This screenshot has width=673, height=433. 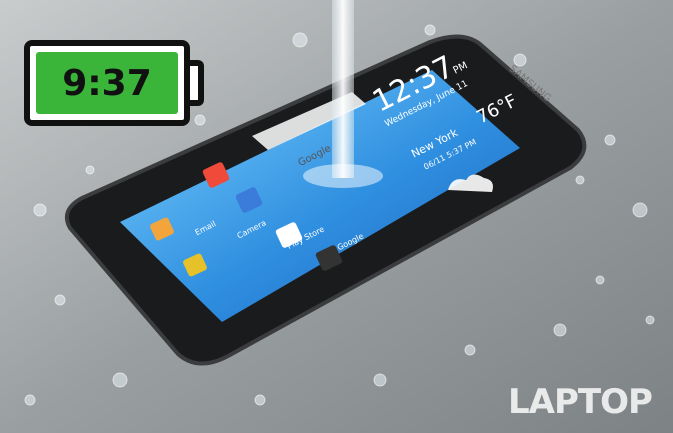 I want to click on battery-fill: 9:37, so click(x=107, y=83).